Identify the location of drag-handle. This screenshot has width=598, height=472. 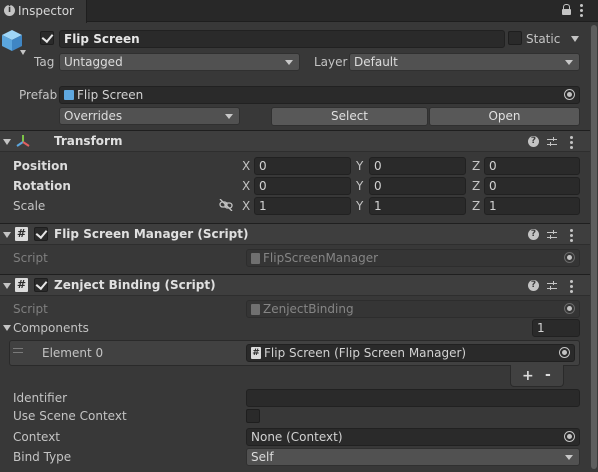
(18, 350).